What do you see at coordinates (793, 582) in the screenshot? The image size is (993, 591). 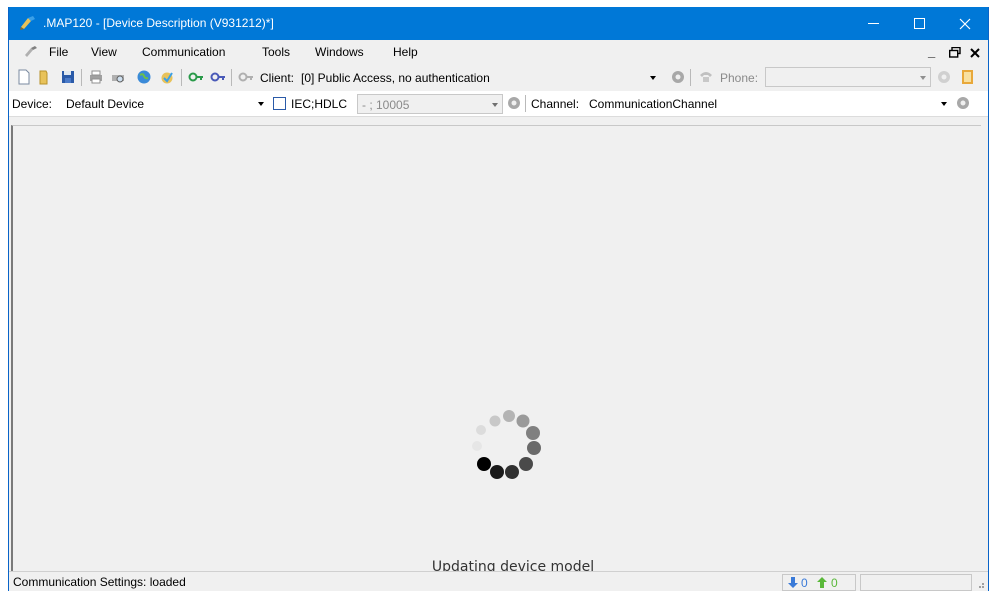 I see `arrow-down-icon` at bounding box center [793, 582].